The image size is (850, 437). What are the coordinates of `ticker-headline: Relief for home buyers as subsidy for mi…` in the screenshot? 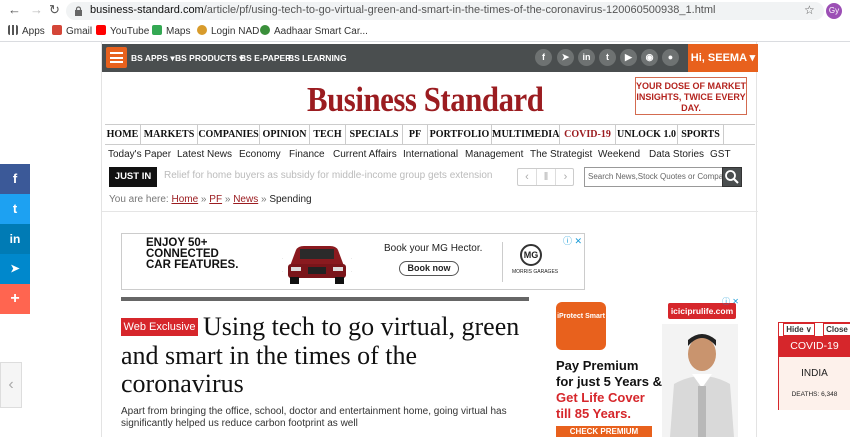 It's located at (328, 175).